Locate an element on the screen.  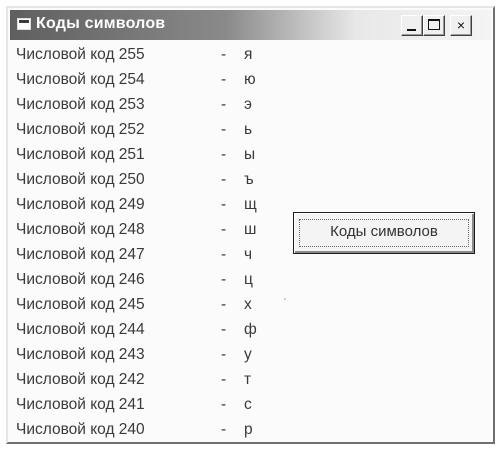
character-value: ф is located at coordinates (250, 329).